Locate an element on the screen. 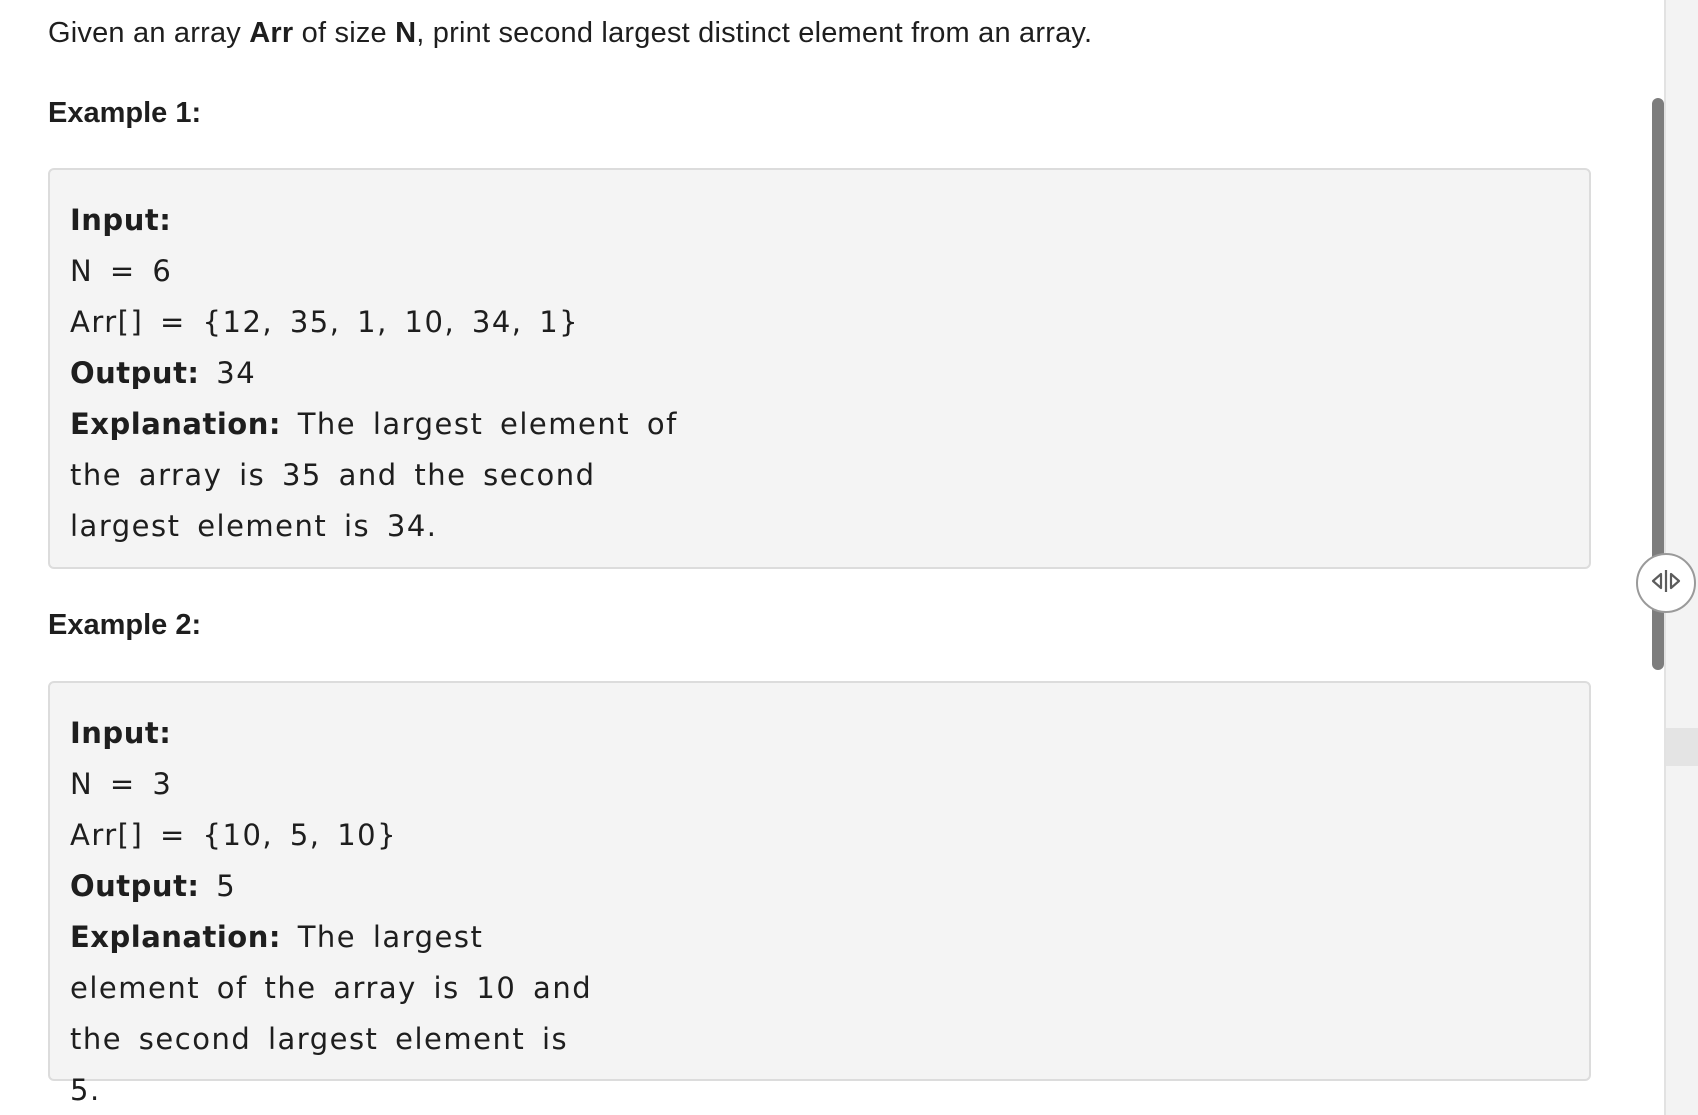 This screenshot has width=1698, height=1115. intro-pre: Given an array is located at coordinates (149, 33).